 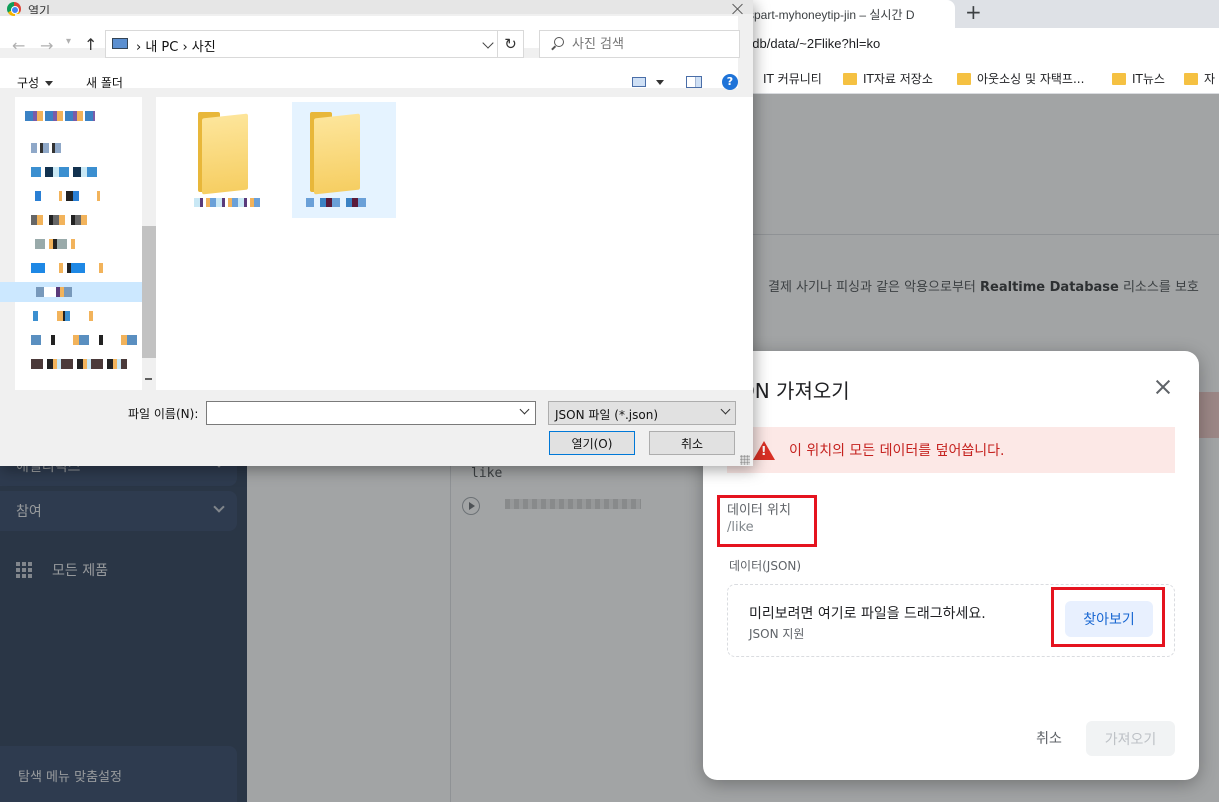 What do you see at coordinates (765, 566) in the screenshot?
I see `data-label: 데이터(JSON)` at bounding box center [765, 566].